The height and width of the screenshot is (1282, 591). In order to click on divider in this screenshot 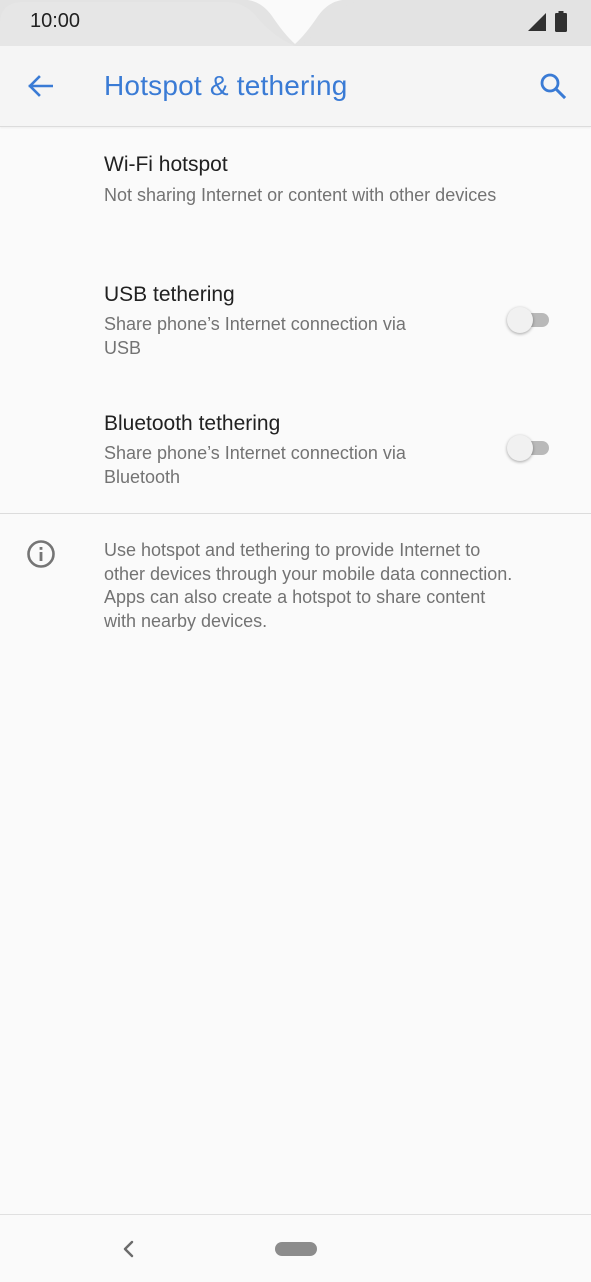, I will do `click(295, 513)`.